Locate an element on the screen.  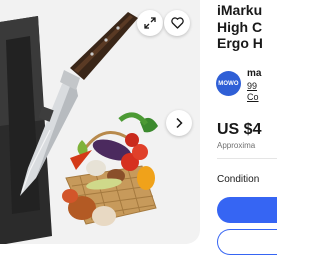
condition-label: Condition is located at coordinates (238, 179).